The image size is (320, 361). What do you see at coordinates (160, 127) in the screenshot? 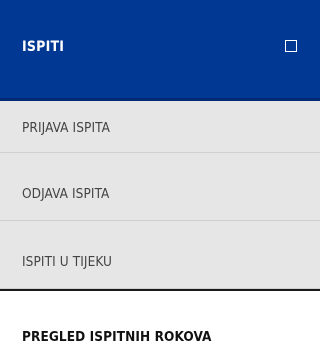
I see `menu-item-prijava-ispita: PRIJAVA ISPITA` at bounding box center [160, 127].